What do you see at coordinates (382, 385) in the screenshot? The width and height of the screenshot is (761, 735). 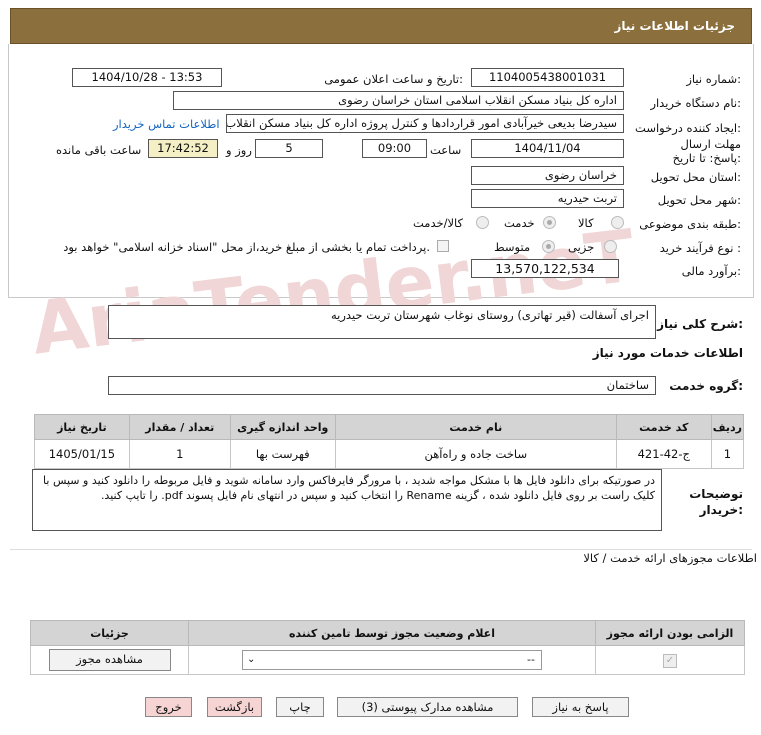 I see `service-group-field: ساختمان` at bounding box center [382, 385].